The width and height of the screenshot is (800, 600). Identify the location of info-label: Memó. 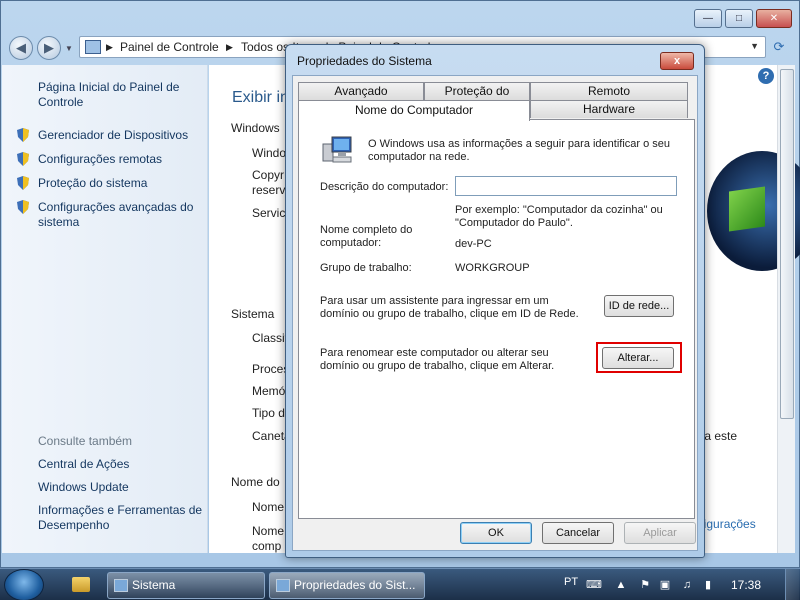
(269, 391).